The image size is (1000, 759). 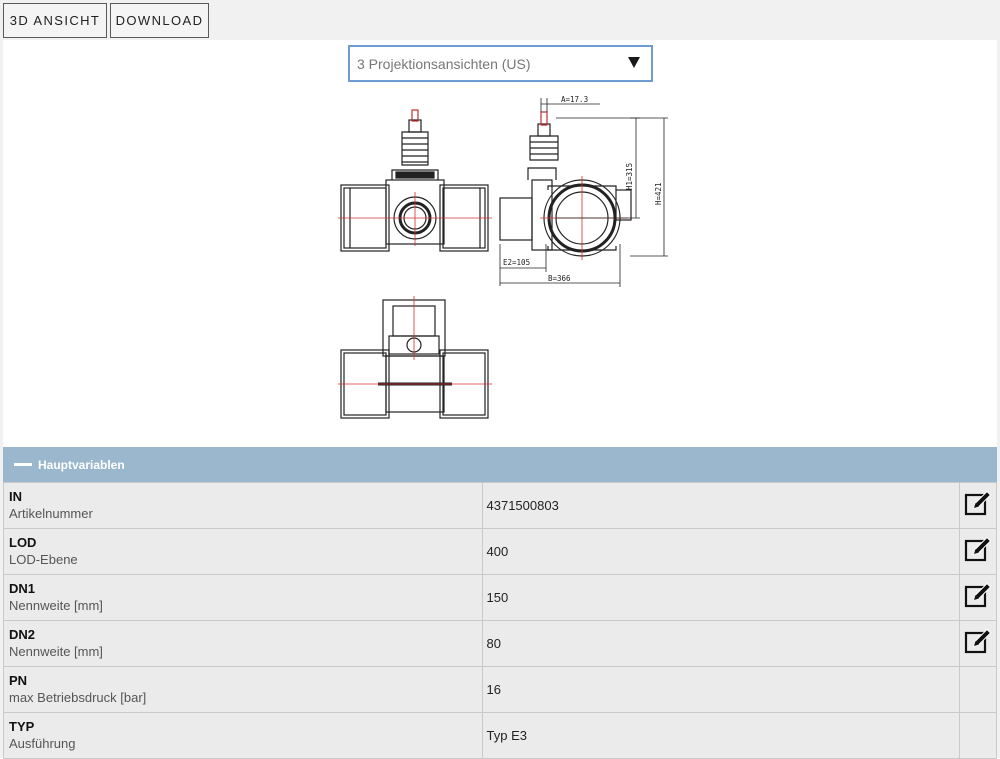 What do you see at coordinates (22, 634) in the screenshot?
I see `variable-key: DN2` at bounding box center [22, 634].